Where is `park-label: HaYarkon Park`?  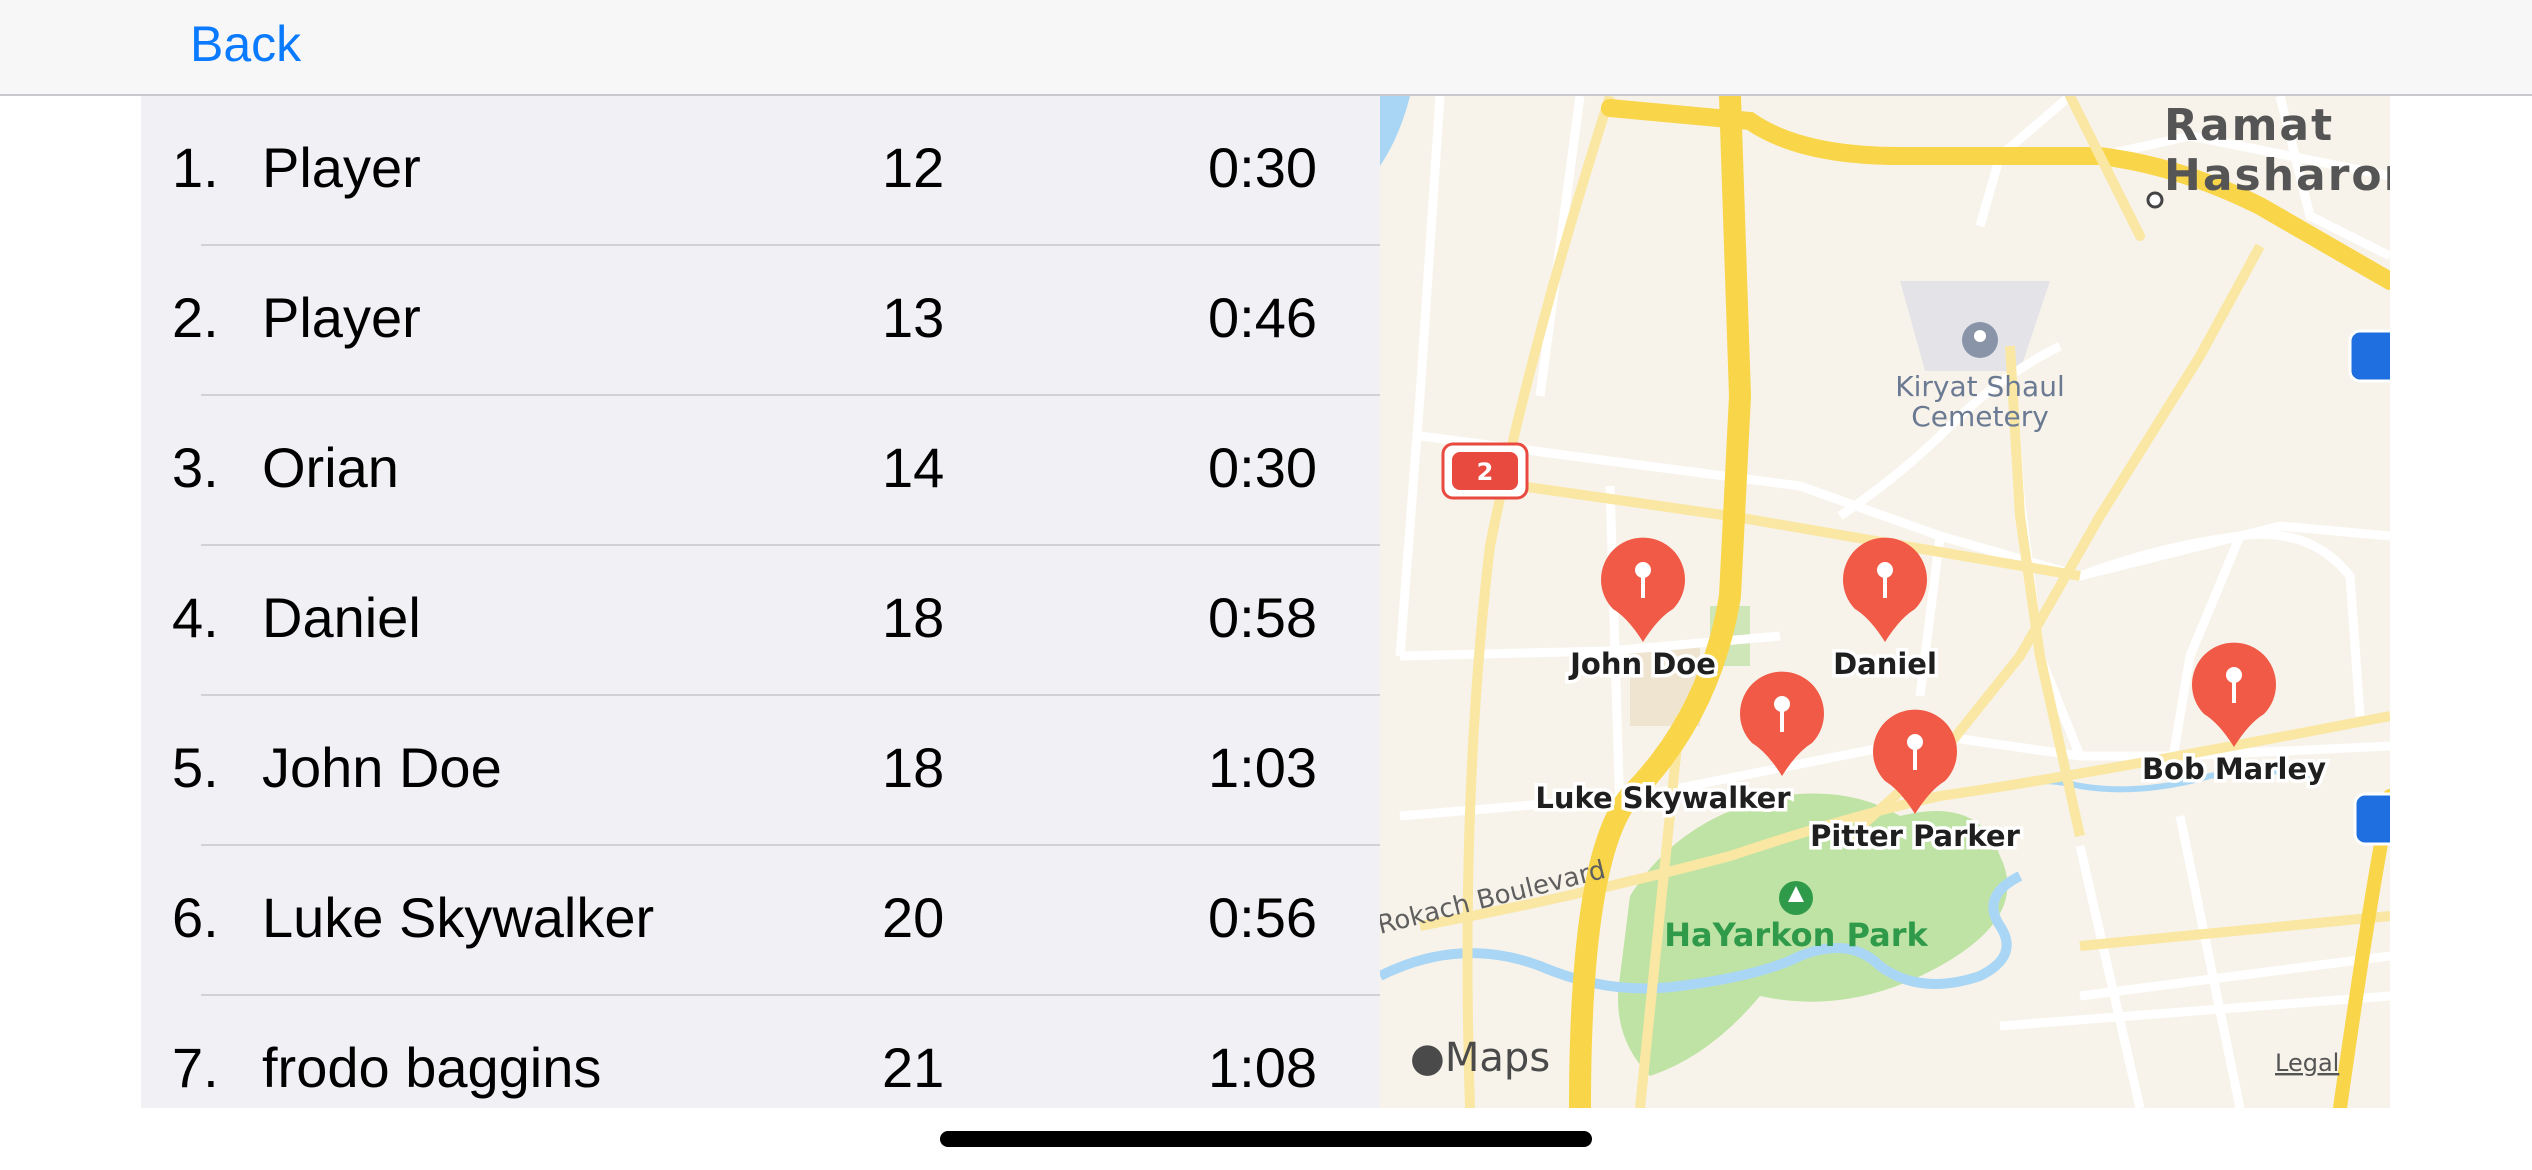 park-label: HaYarkon Park is located at coordinates (1796, 935).